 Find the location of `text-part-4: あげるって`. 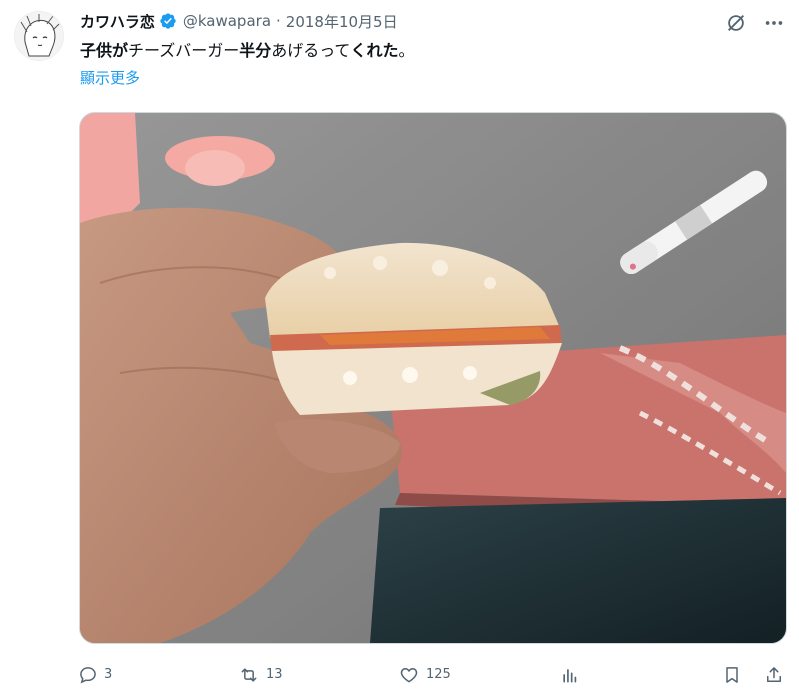

text-part-4: あげるって is located at coordinates (311, 50).